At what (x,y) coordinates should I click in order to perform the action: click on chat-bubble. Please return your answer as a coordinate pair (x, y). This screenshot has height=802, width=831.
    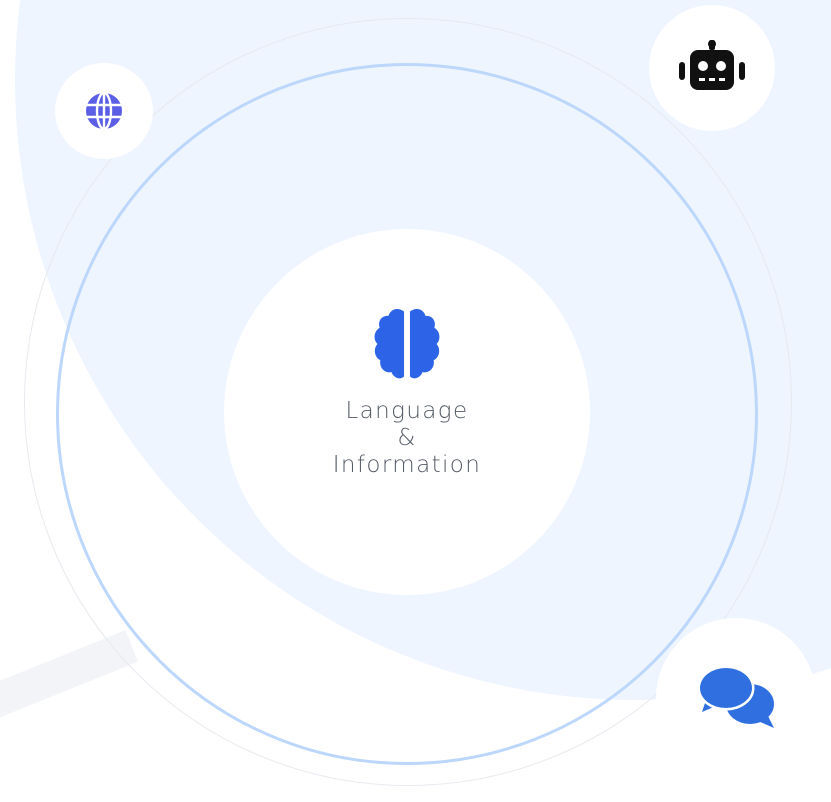
    Looking at the image, I should click on (736, 698).